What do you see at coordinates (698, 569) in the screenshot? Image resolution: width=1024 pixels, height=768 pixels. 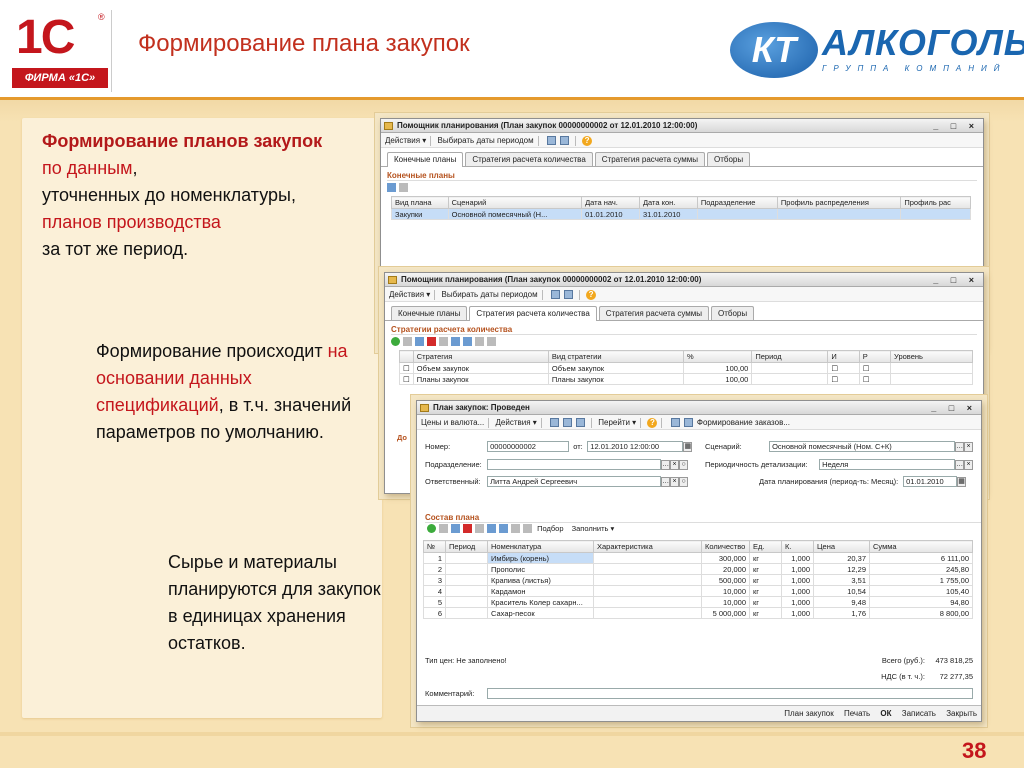 I see `table-row: 2 Прополис 20,000 кг 1,000 12,29 245,80` at bounding box center [698, 569].